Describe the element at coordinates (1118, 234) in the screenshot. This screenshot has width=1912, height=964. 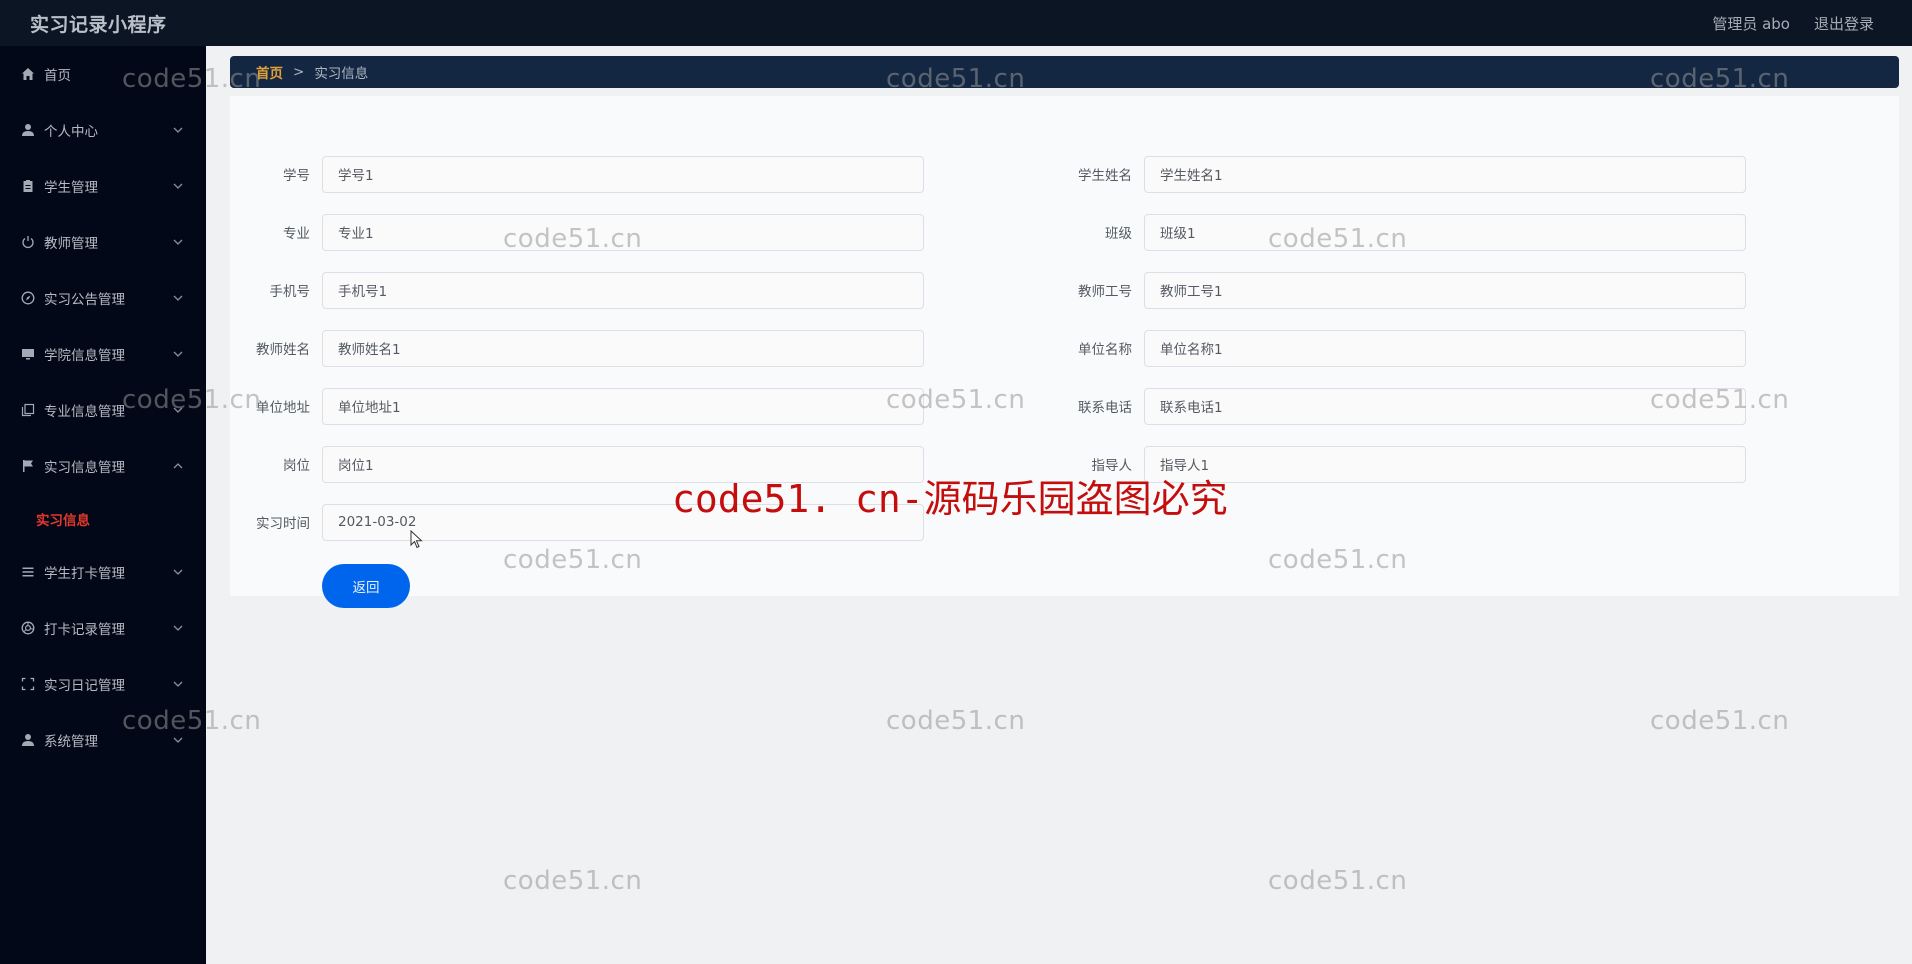
I see `field-label: 班级` at that location.